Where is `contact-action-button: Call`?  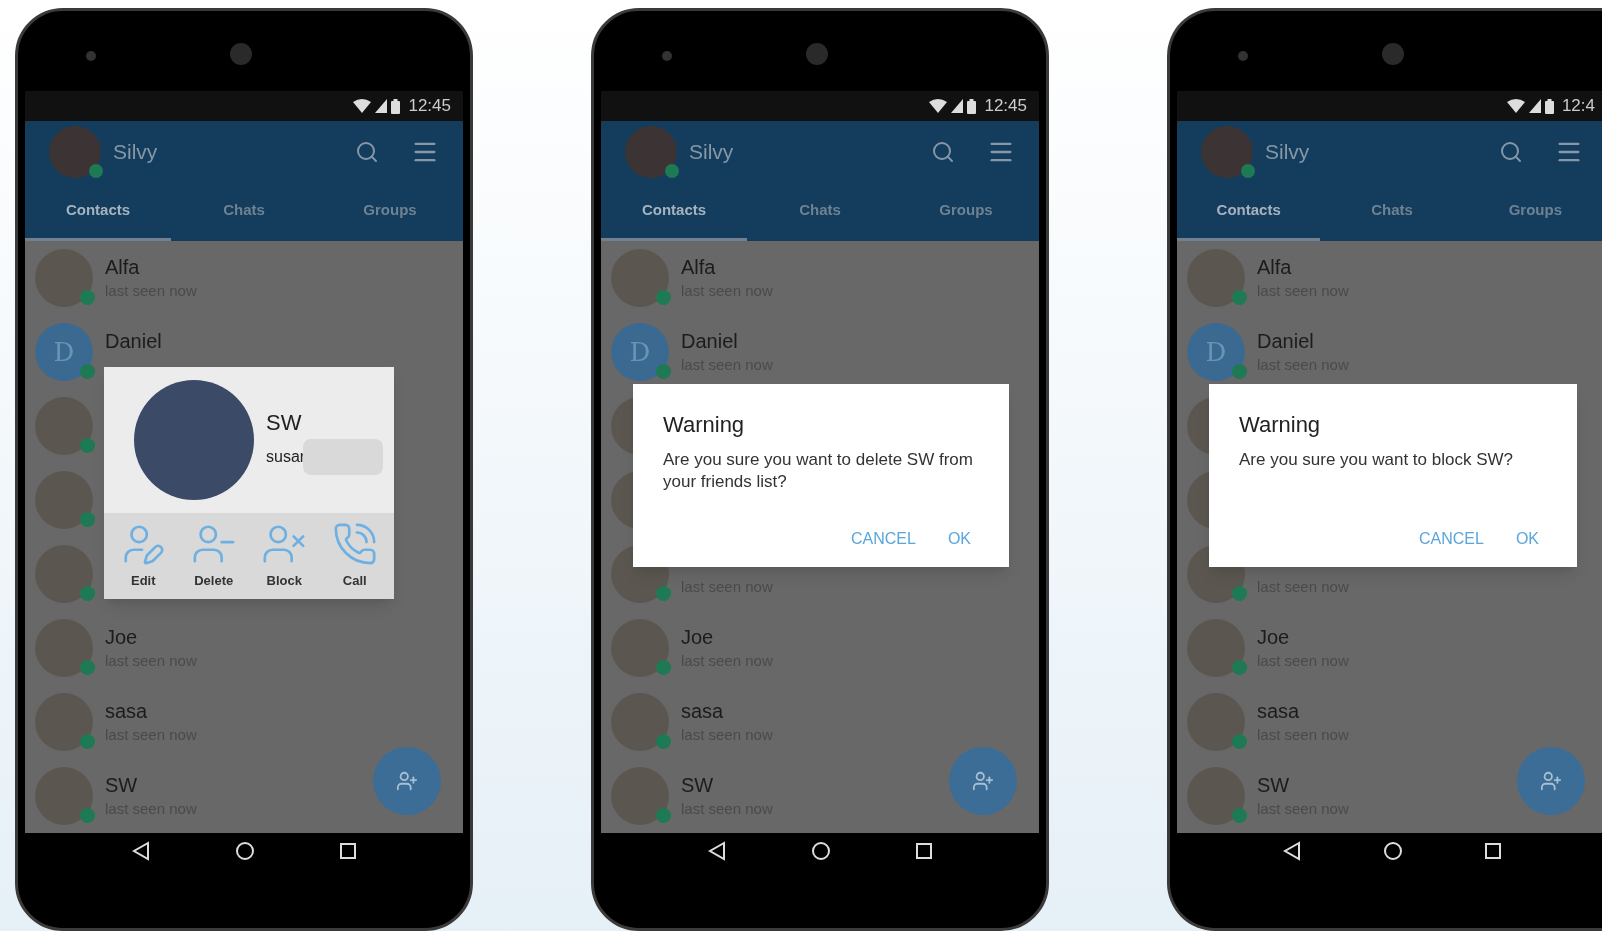 contact-action-button: Call is located at coordinates (354, 556).